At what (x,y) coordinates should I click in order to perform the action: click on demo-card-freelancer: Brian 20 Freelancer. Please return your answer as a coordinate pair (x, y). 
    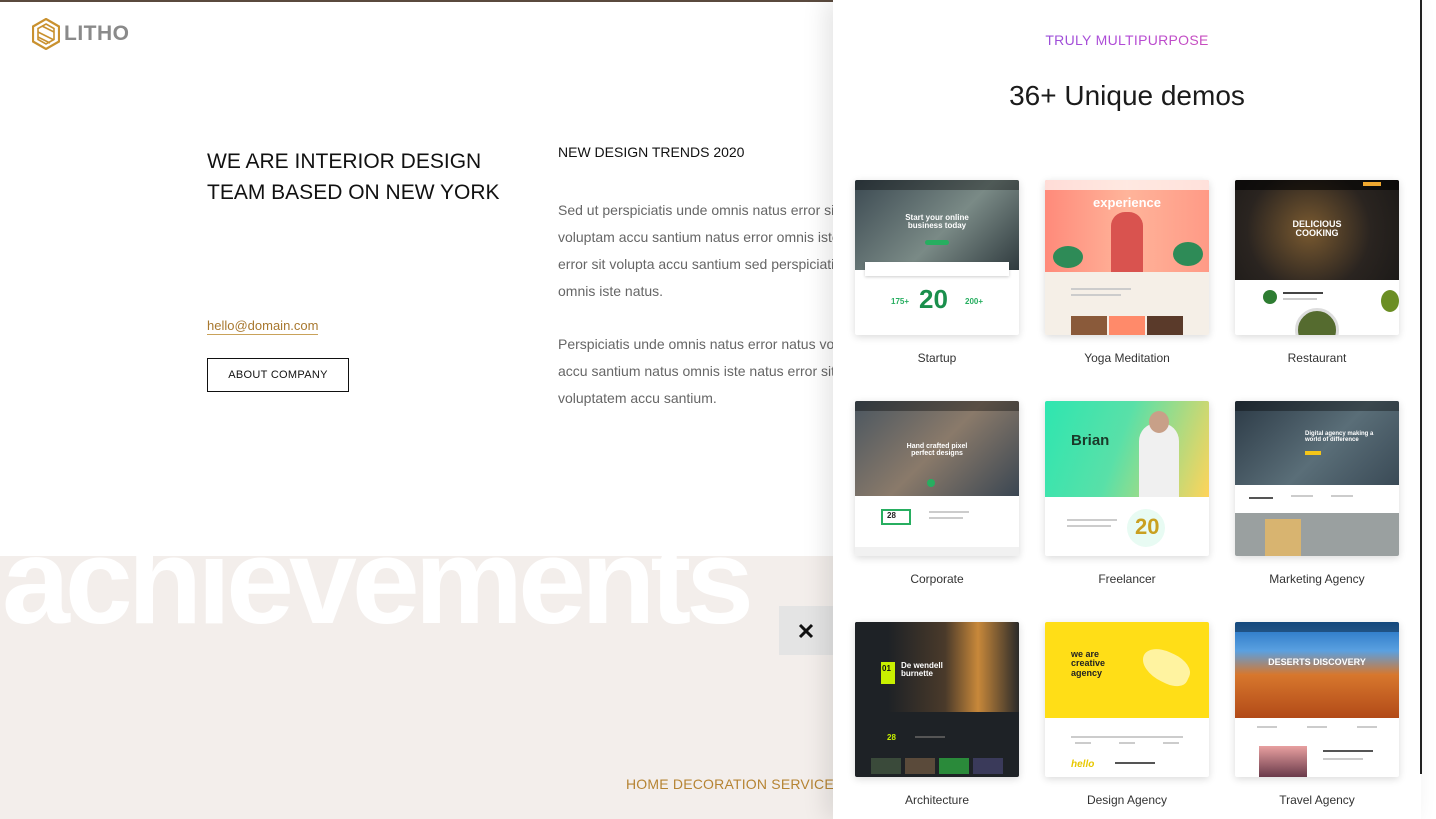
    Looking at the image, I should click on (1127, 493).